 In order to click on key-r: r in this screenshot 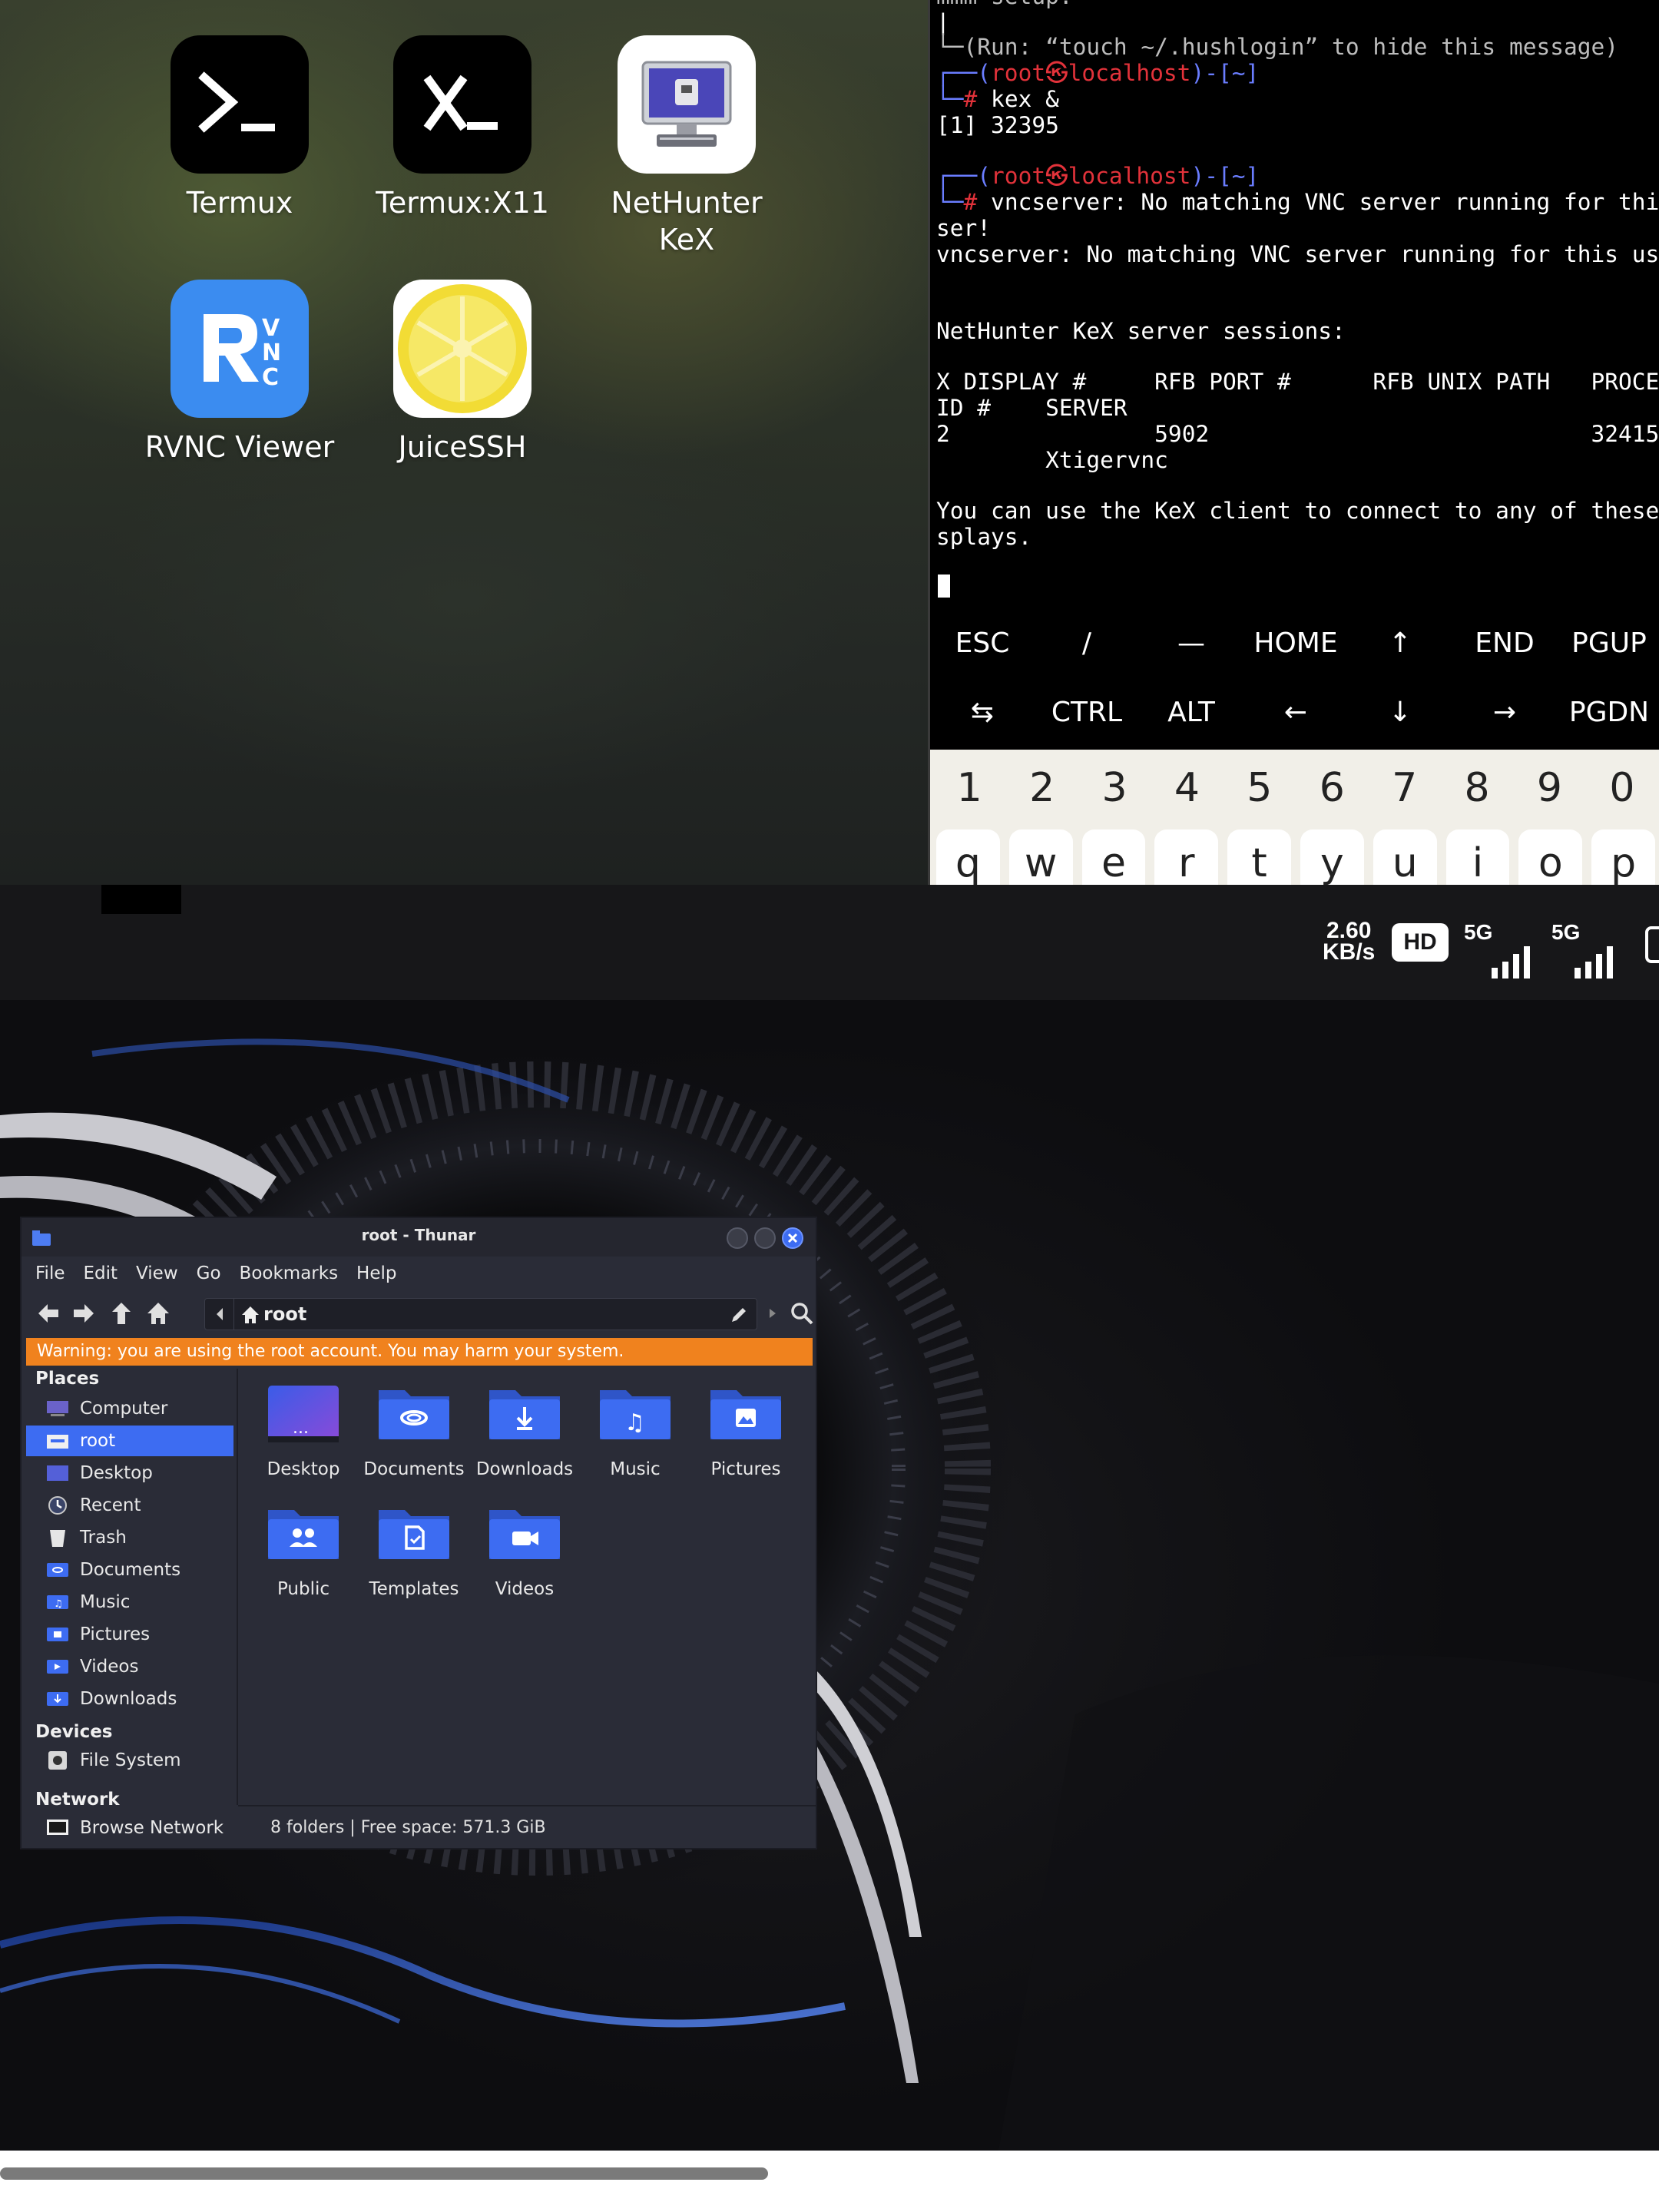, I will do `click(1187, 858)`.